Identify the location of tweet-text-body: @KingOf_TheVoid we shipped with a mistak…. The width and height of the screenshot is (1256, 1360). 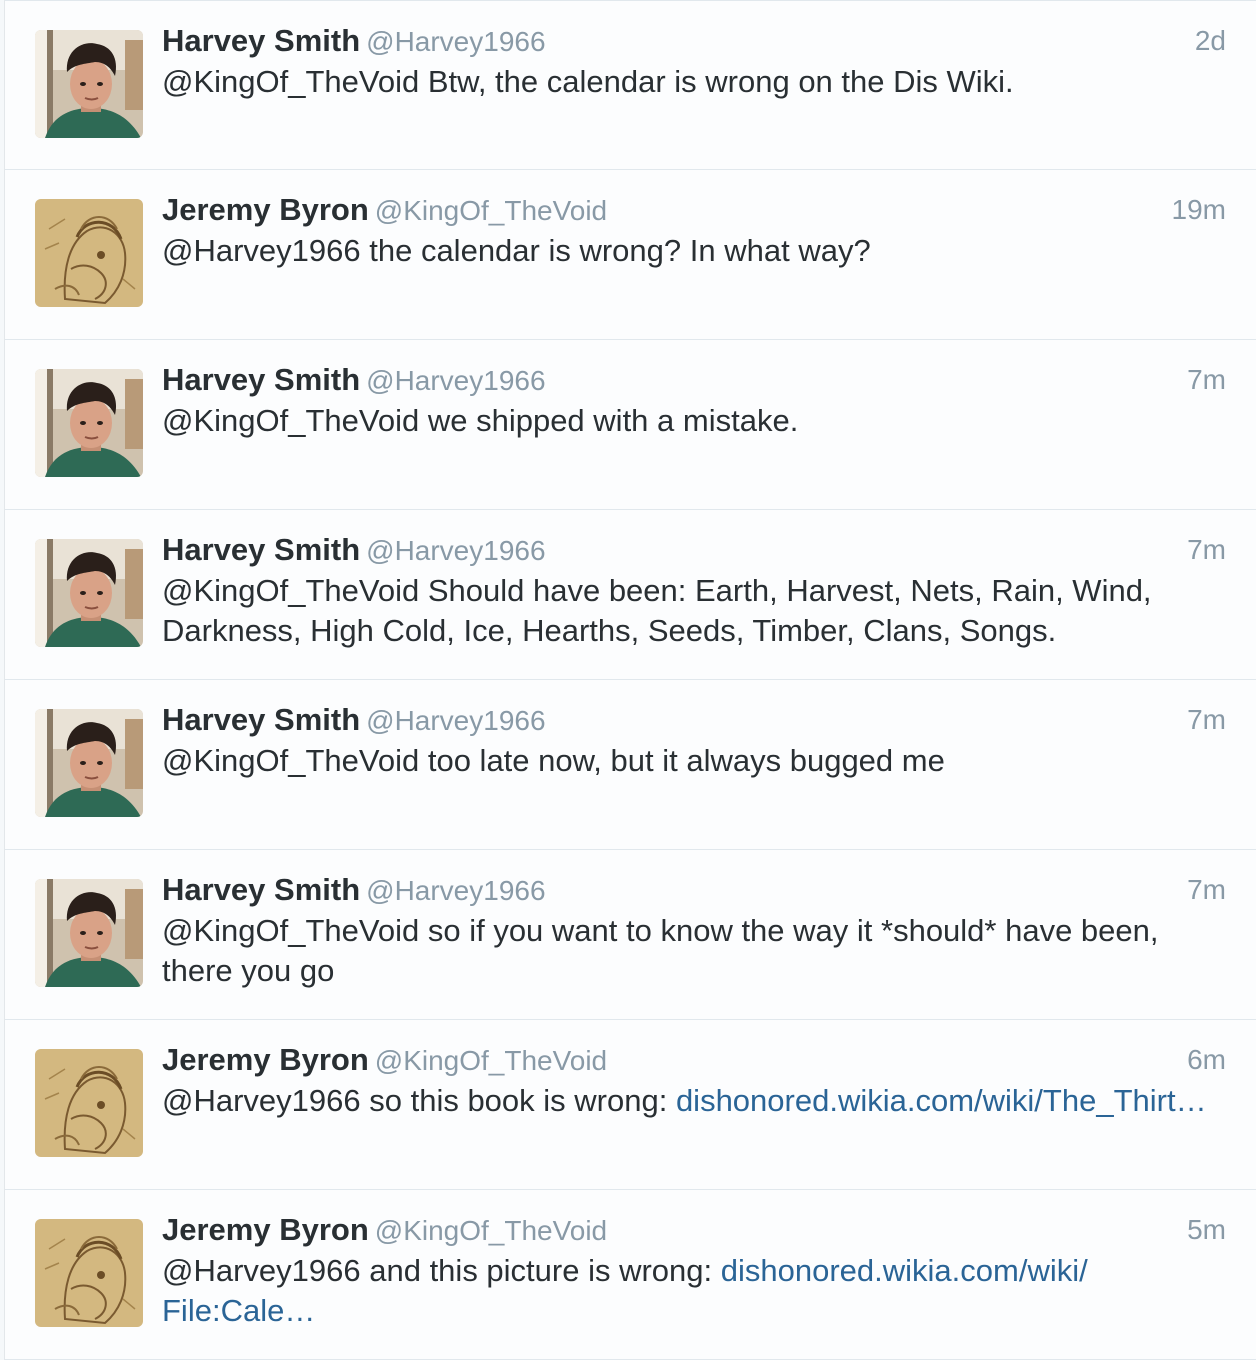
(480, 420).